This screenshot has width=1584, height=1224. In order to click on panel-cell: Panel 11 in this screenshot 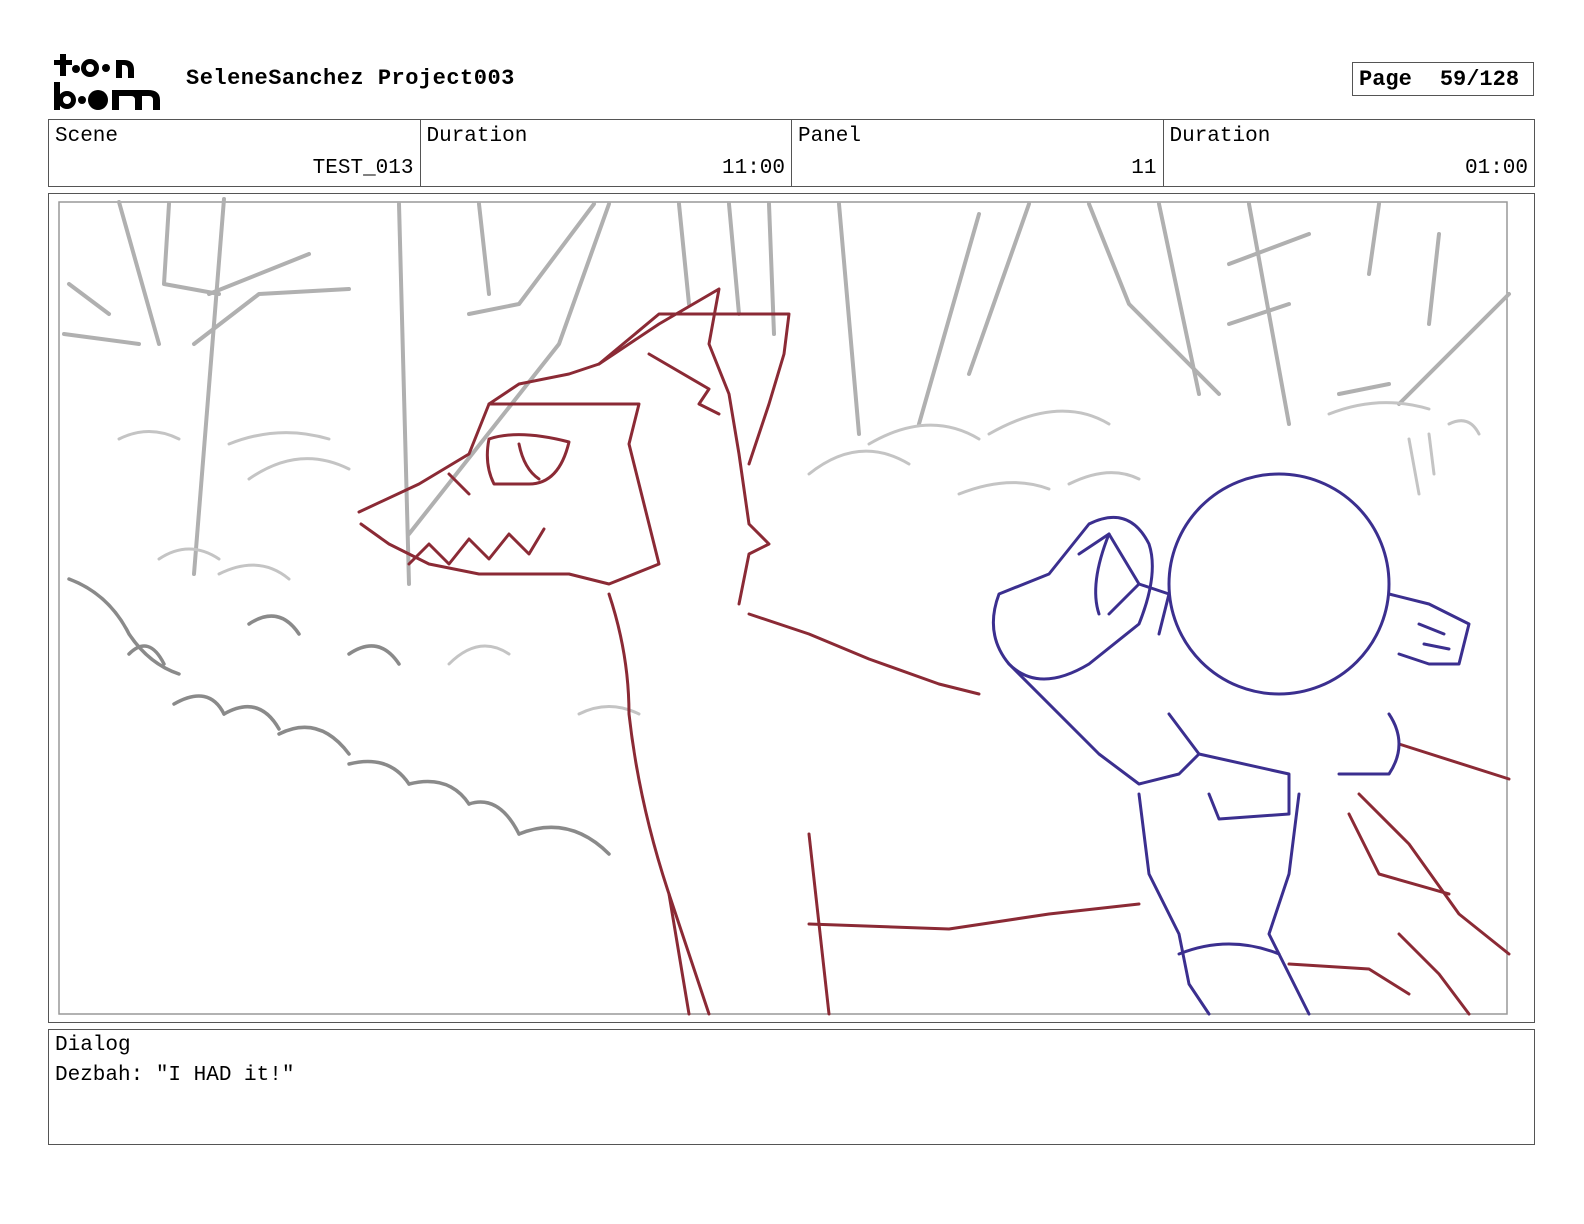, I will do `click(978, 153)`.